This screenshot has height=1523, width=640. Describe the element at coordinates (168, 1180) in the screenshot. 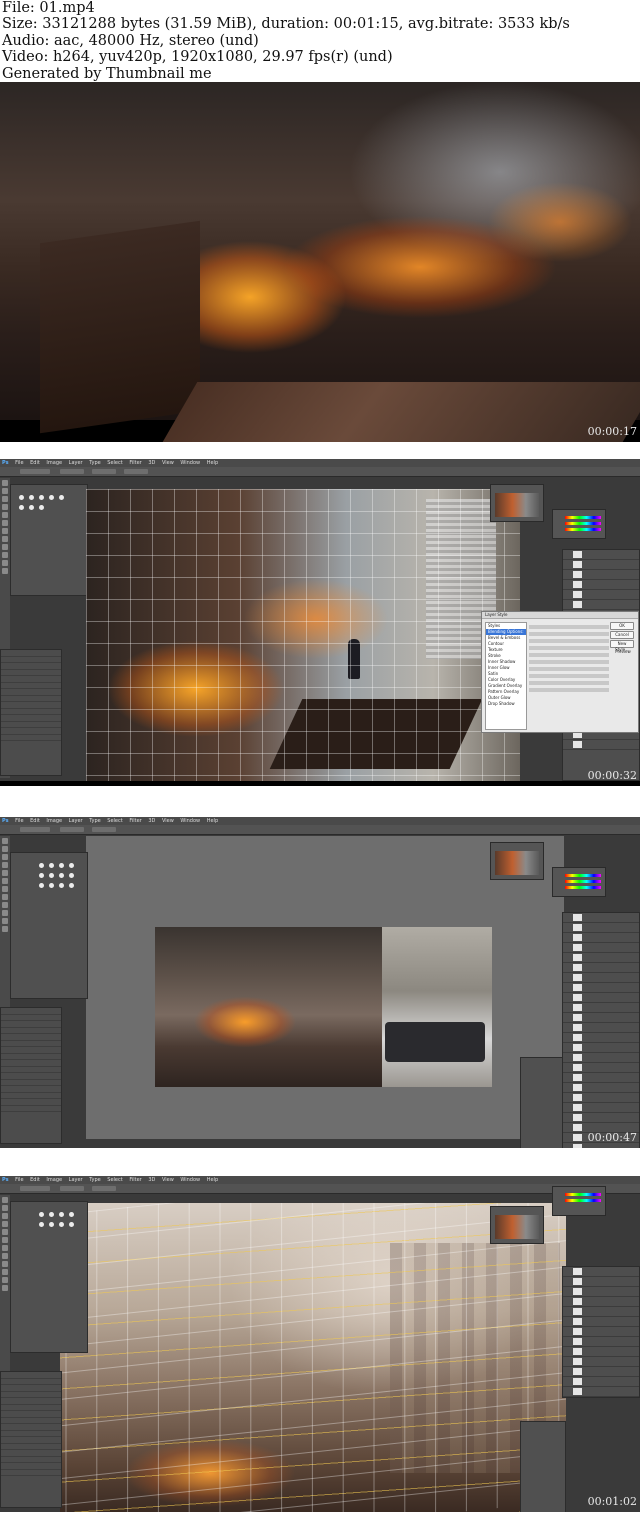

I see `menu-view: View` at that location.